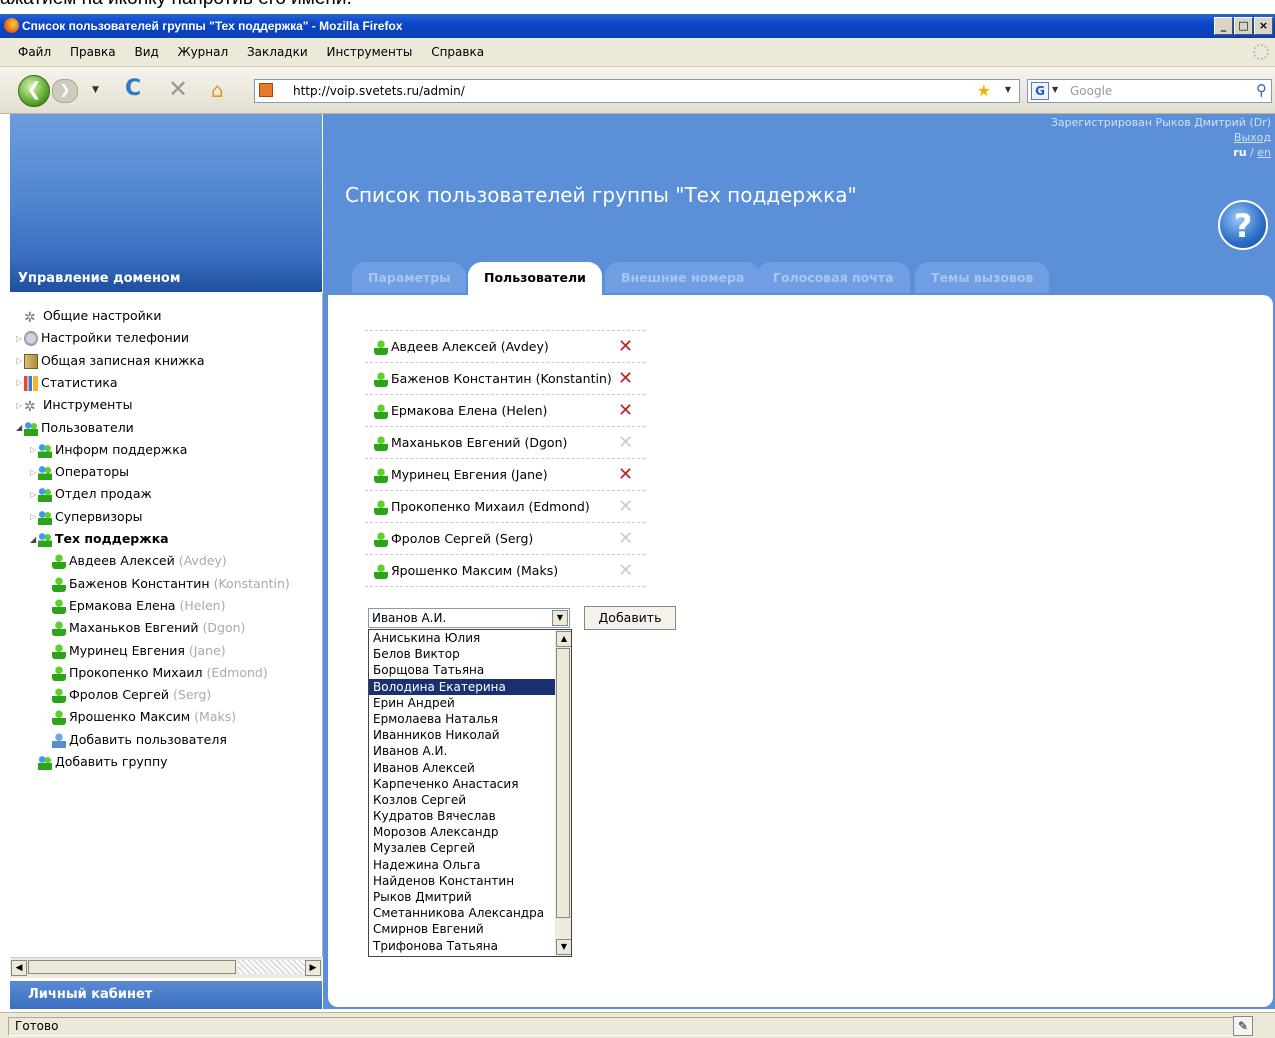 The image size is (1275, 1038). What do you see at coordinates (1161, 137) in the screenshot?
I see `logout-link: Выход` at bounding box center [1161, 137].